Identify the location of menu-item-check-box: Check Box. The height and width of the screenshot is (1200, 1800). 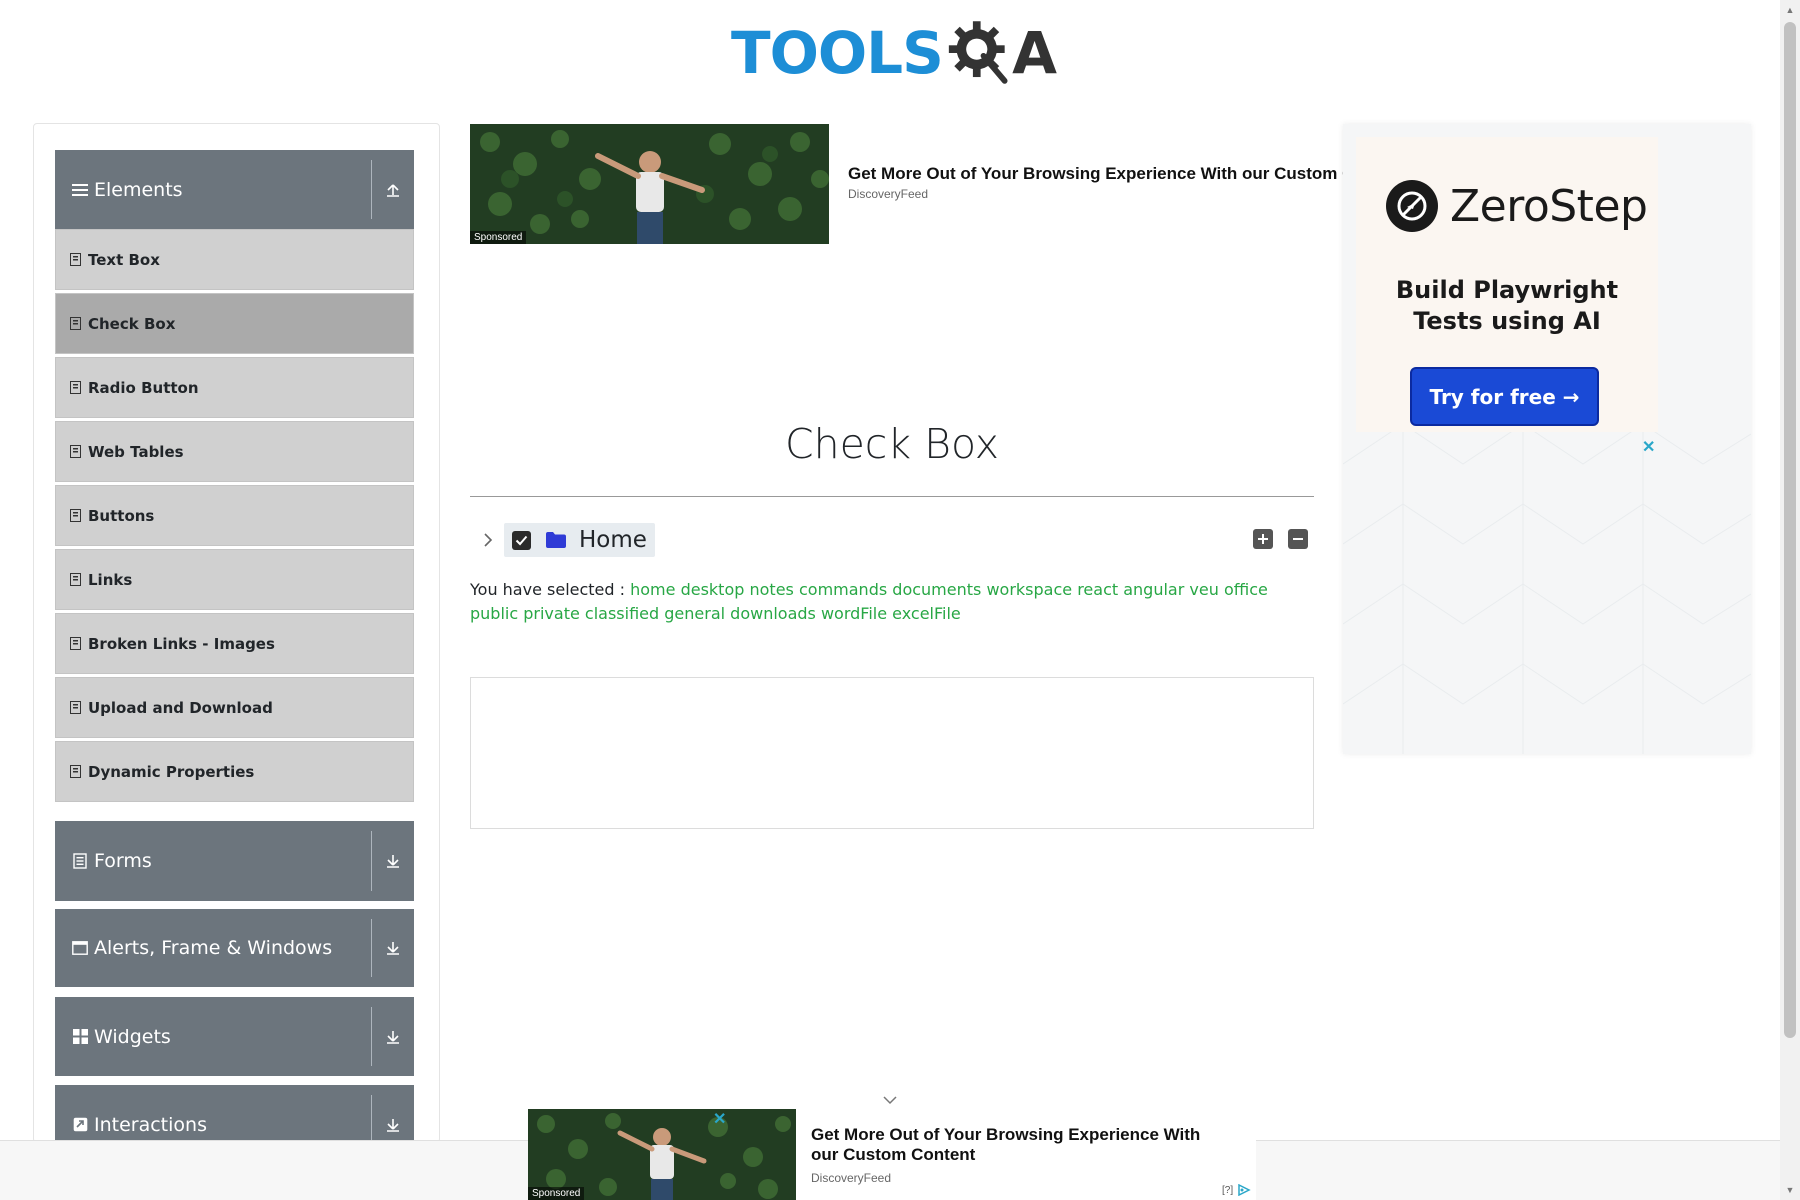
(234, 323).